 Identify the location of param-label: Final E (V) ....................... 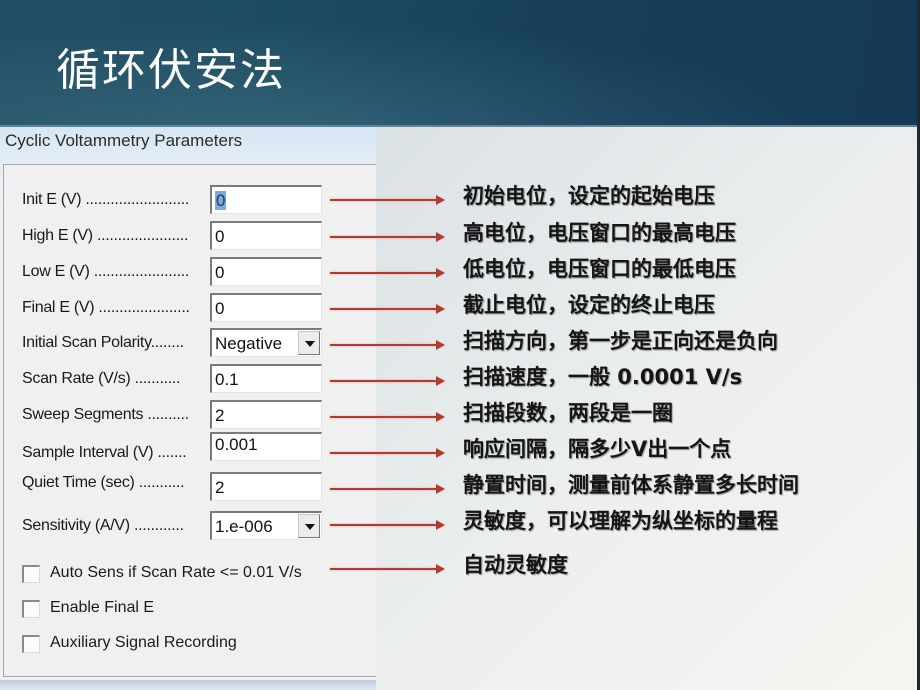
(106, 307).